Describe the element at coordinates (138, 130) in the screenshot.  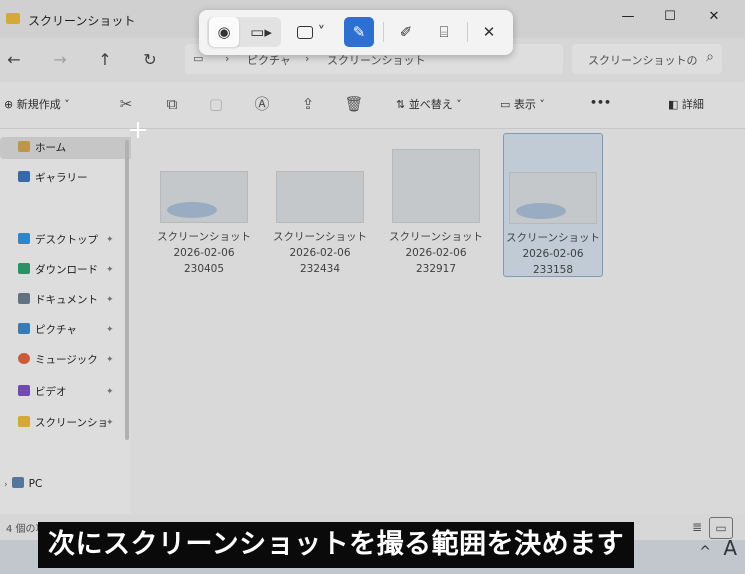
I see `crosshair-cursor-icon` at that location.